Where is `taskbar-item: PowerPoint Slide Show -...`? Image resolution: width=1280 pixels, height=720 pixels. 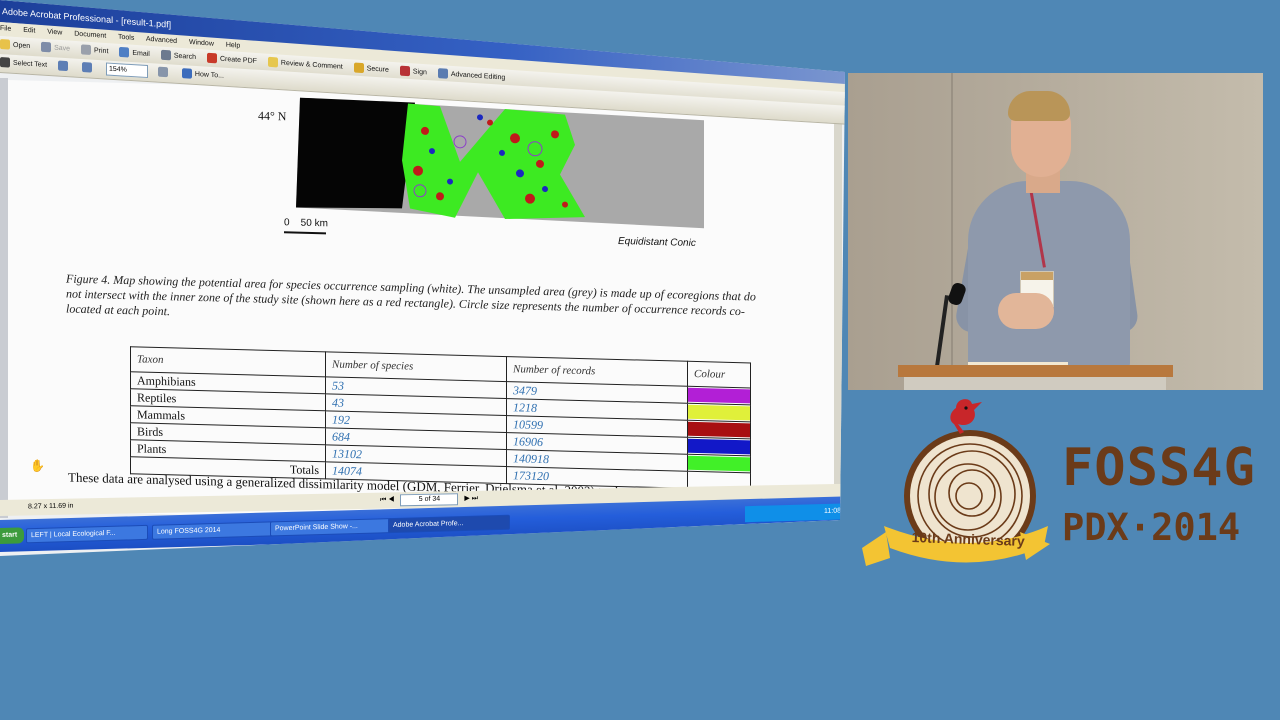 taskbar-item: PowerPoint Slide Show -... is located at coordinates (331, 527).